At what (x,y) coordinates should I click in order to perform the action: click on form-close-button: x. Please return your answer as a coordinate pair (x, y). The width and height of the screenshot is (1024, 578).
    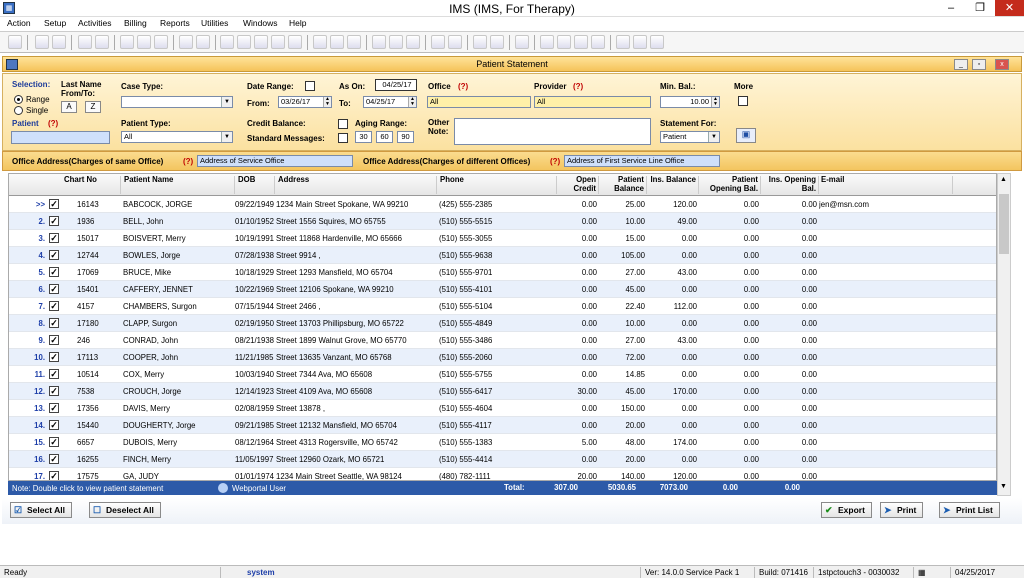
    Looking at the image, I should click on (1002, 64).